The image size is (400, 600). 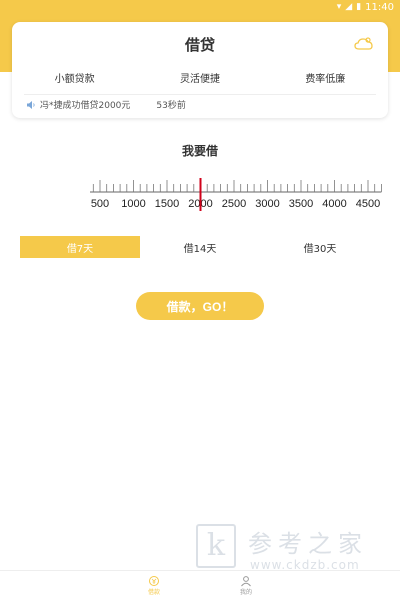 What do you see at coordinates (339, 7) in the screenshot?
I see `wifi-icon: ▾` at bounding box center [339, 7].